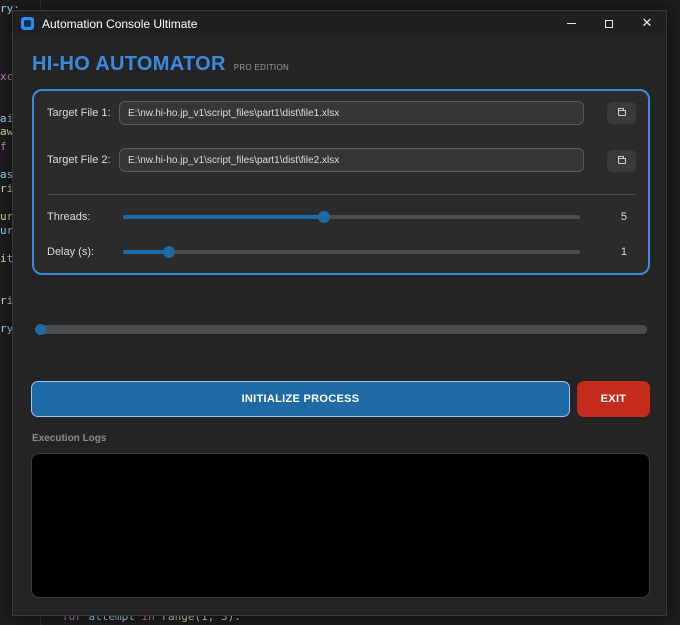 This screenshot has height=625, width=680. I want to click on minimize-button, so click(571, 23).